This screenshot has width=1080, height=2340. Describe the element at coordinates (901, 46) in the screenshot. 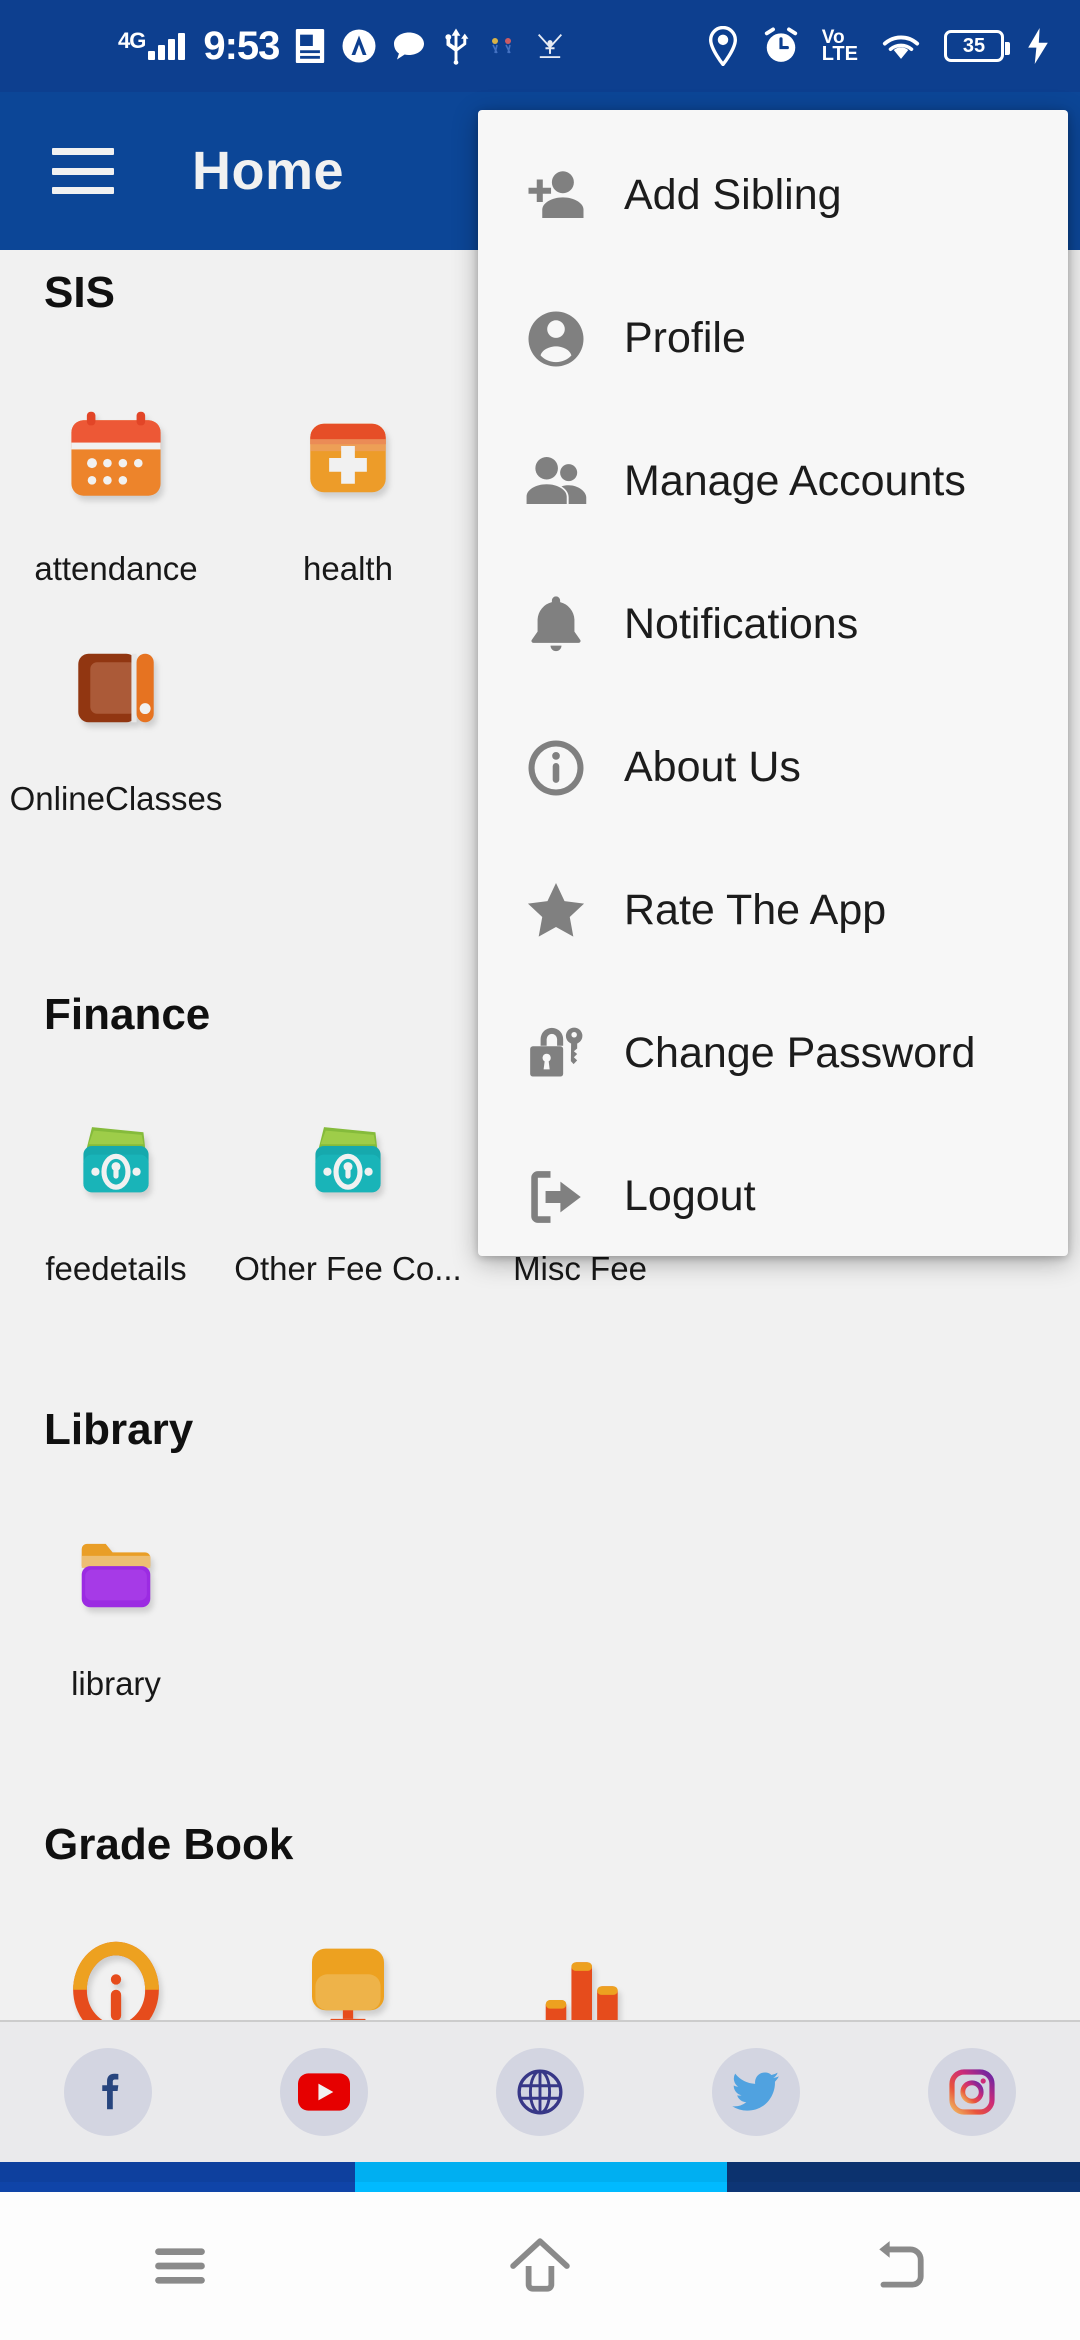

I see `wifi-icon` at that location.